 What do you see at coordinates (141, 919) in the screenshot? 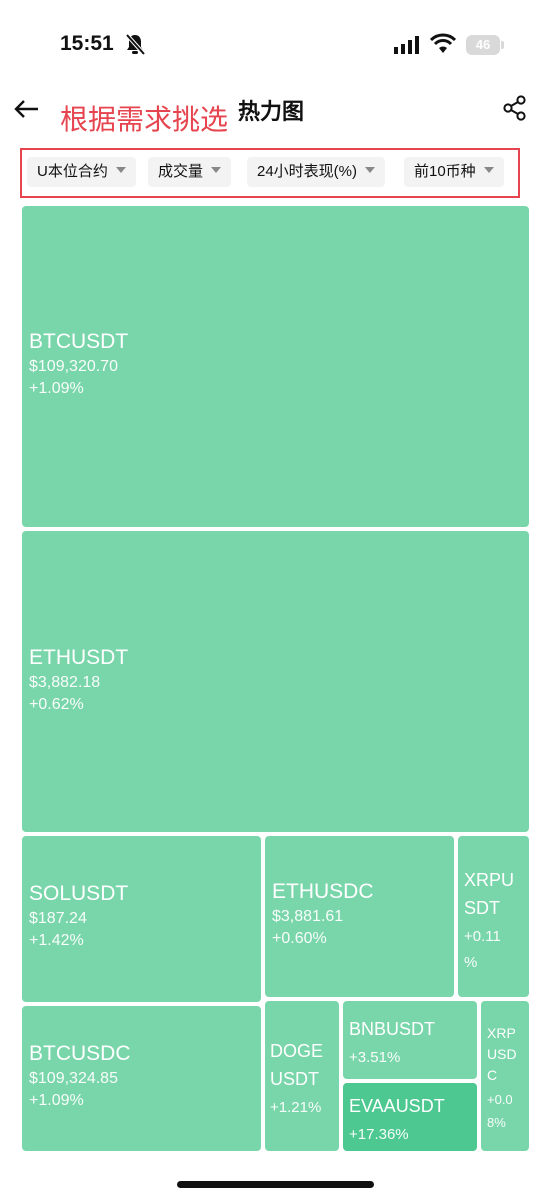
I see `heatmap-tile-solusdt: SOLUSDT $187.24 +1.42%` at bounding box center [141, 919].